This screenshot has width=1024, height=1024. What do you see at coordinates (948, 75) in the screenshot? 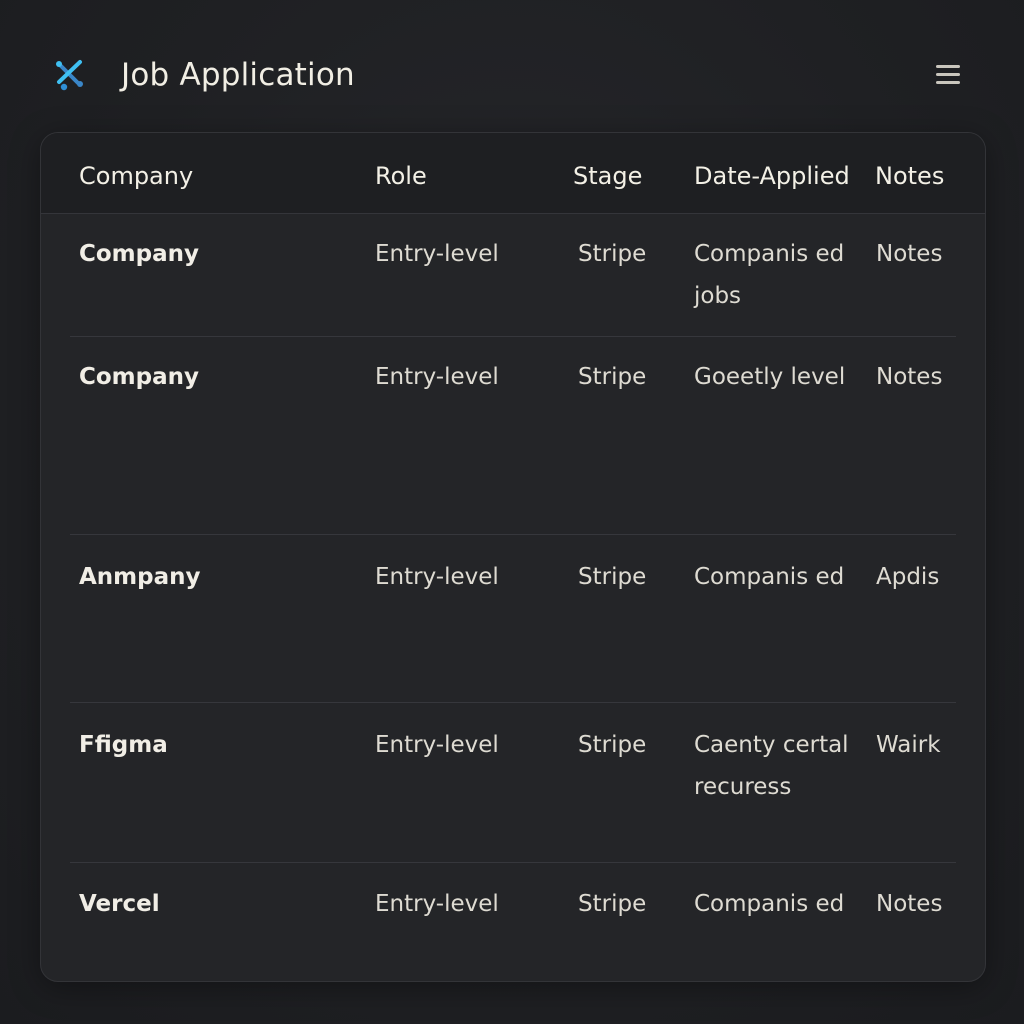
I see `hamburger-menu-icon` at bounding box center [948, 75].